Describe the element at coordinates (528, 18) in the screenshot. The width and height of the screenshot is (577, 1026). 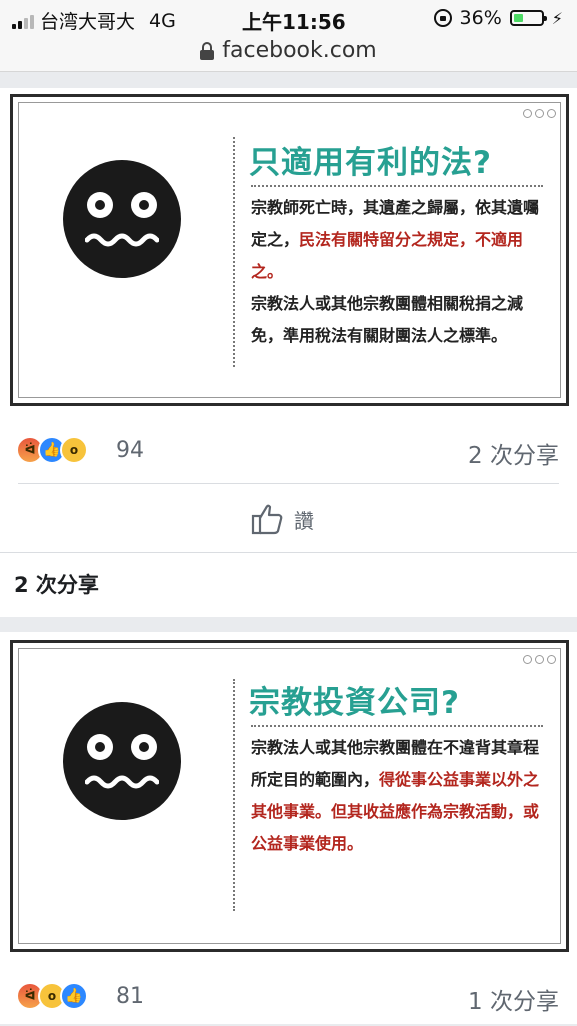
I see `battery-icon` at that location.